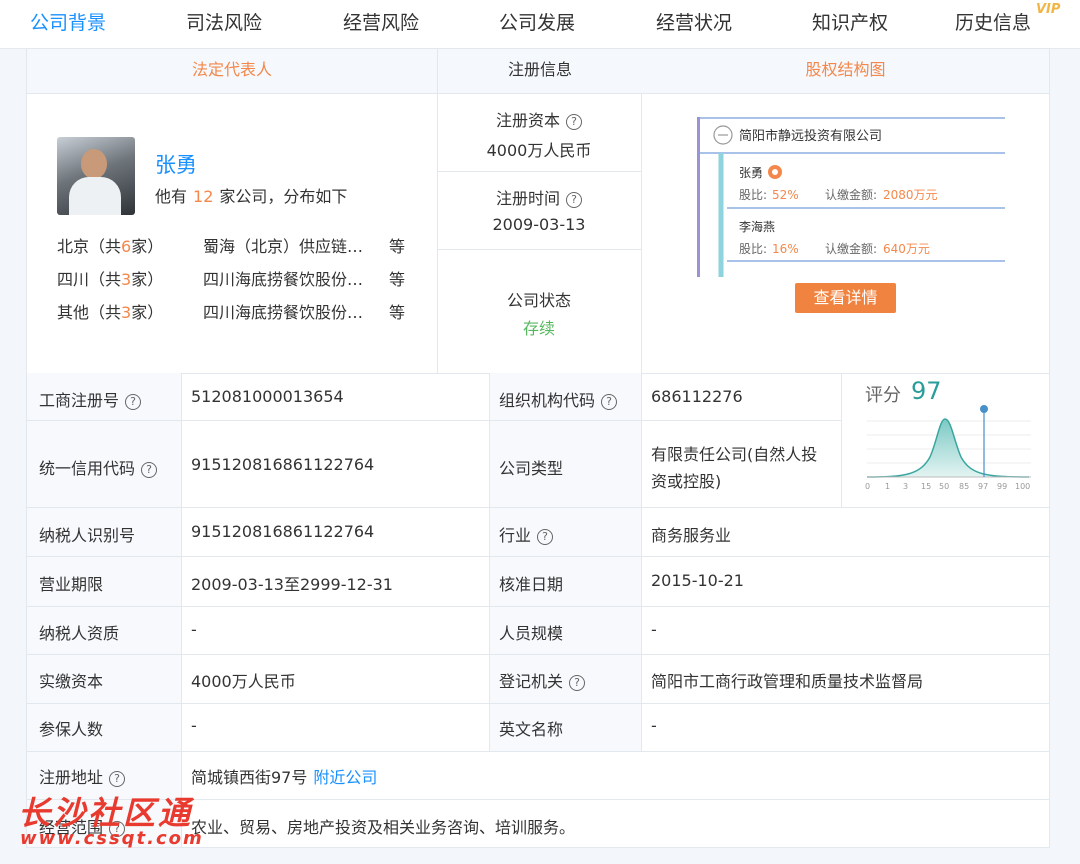  I want to click on insured-value: -, so click(194, 725).